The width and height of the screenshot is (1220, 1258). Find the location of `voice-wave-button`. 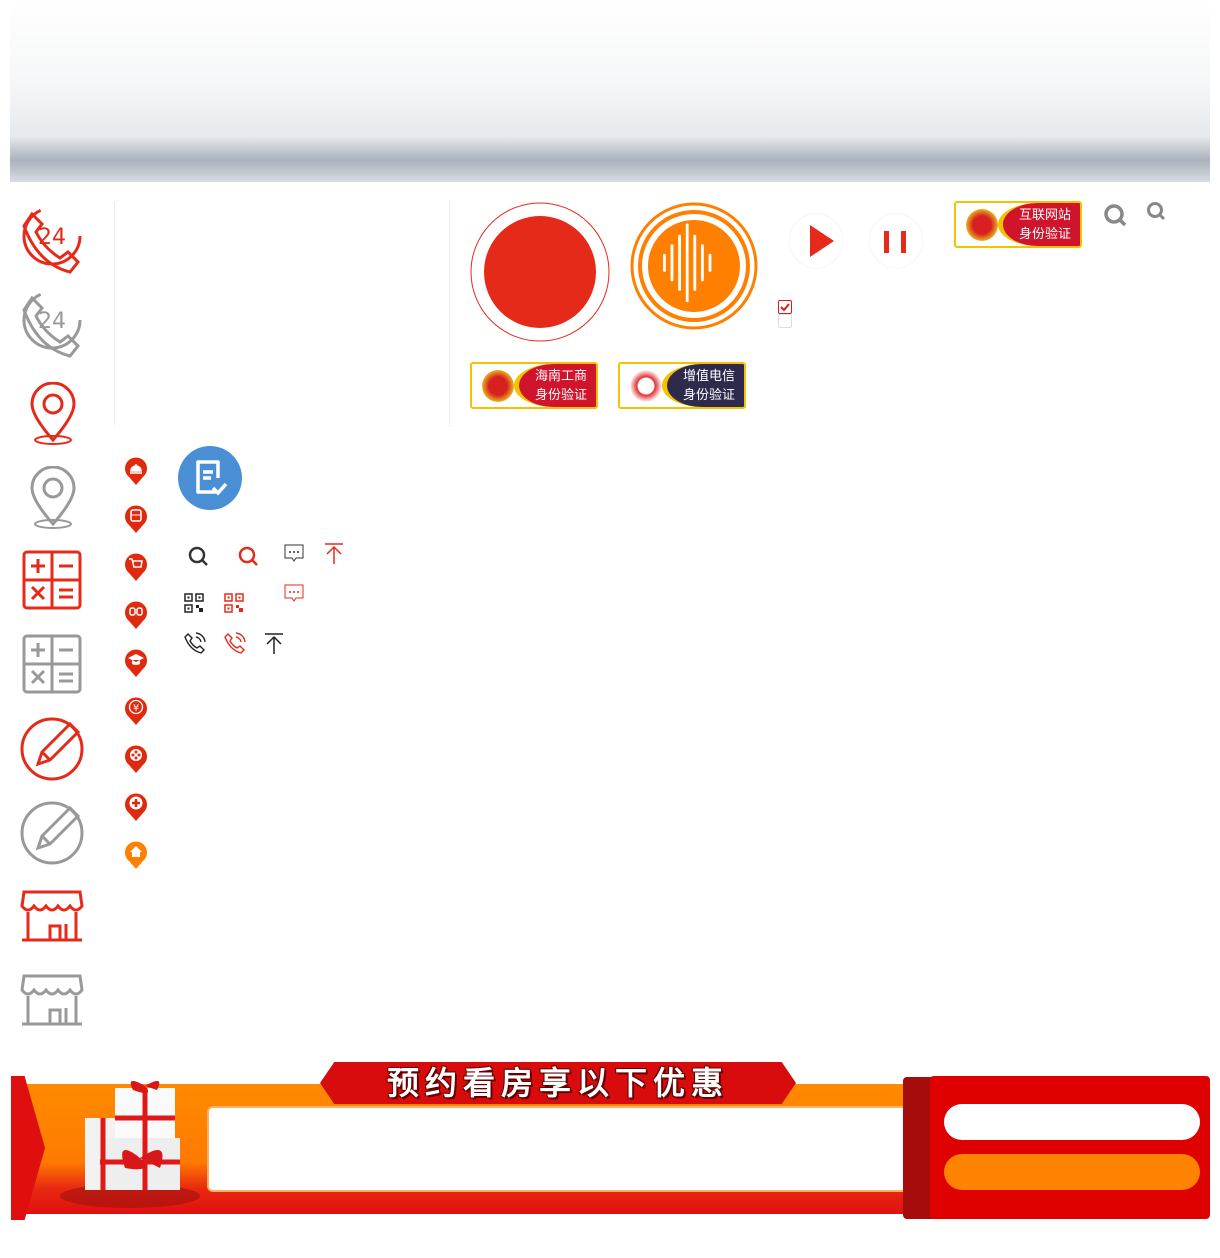

voice-wave-button is located at coordinates (694, 266).